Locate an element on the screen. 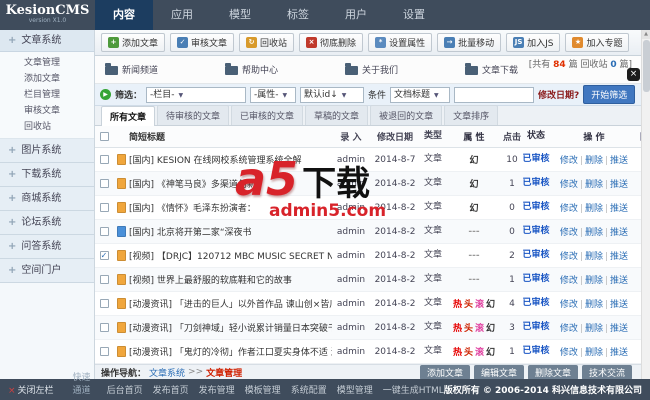 The height and width of the screenshot is (400, 650). sidebar-item-审核文章: 审核文章 is located at coordinates (47, 111).